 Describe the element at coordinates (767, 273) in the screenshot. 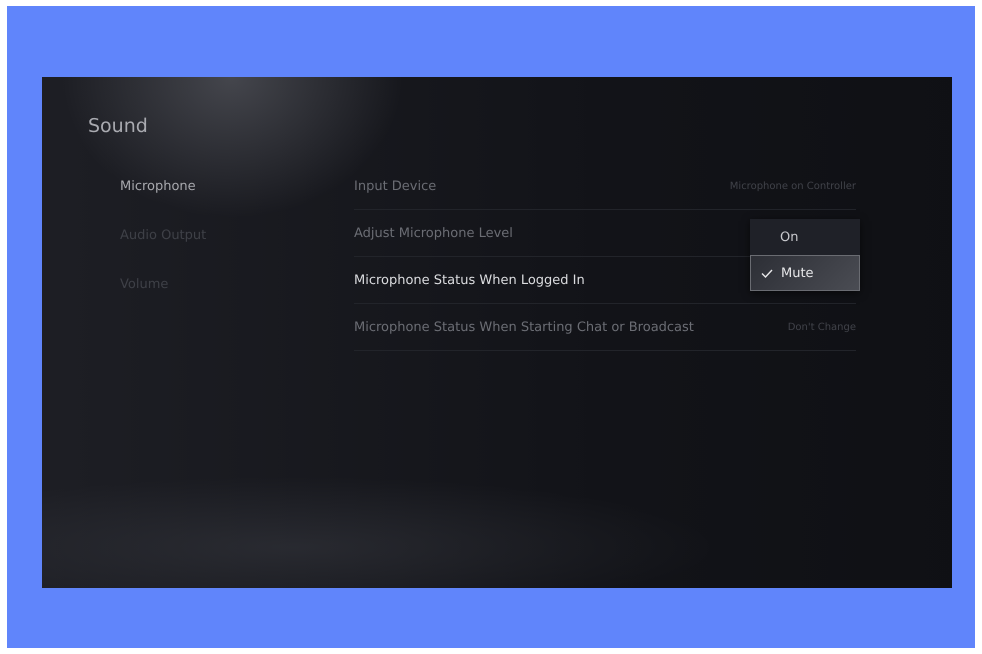

I see `checkmark-icon` at that location.